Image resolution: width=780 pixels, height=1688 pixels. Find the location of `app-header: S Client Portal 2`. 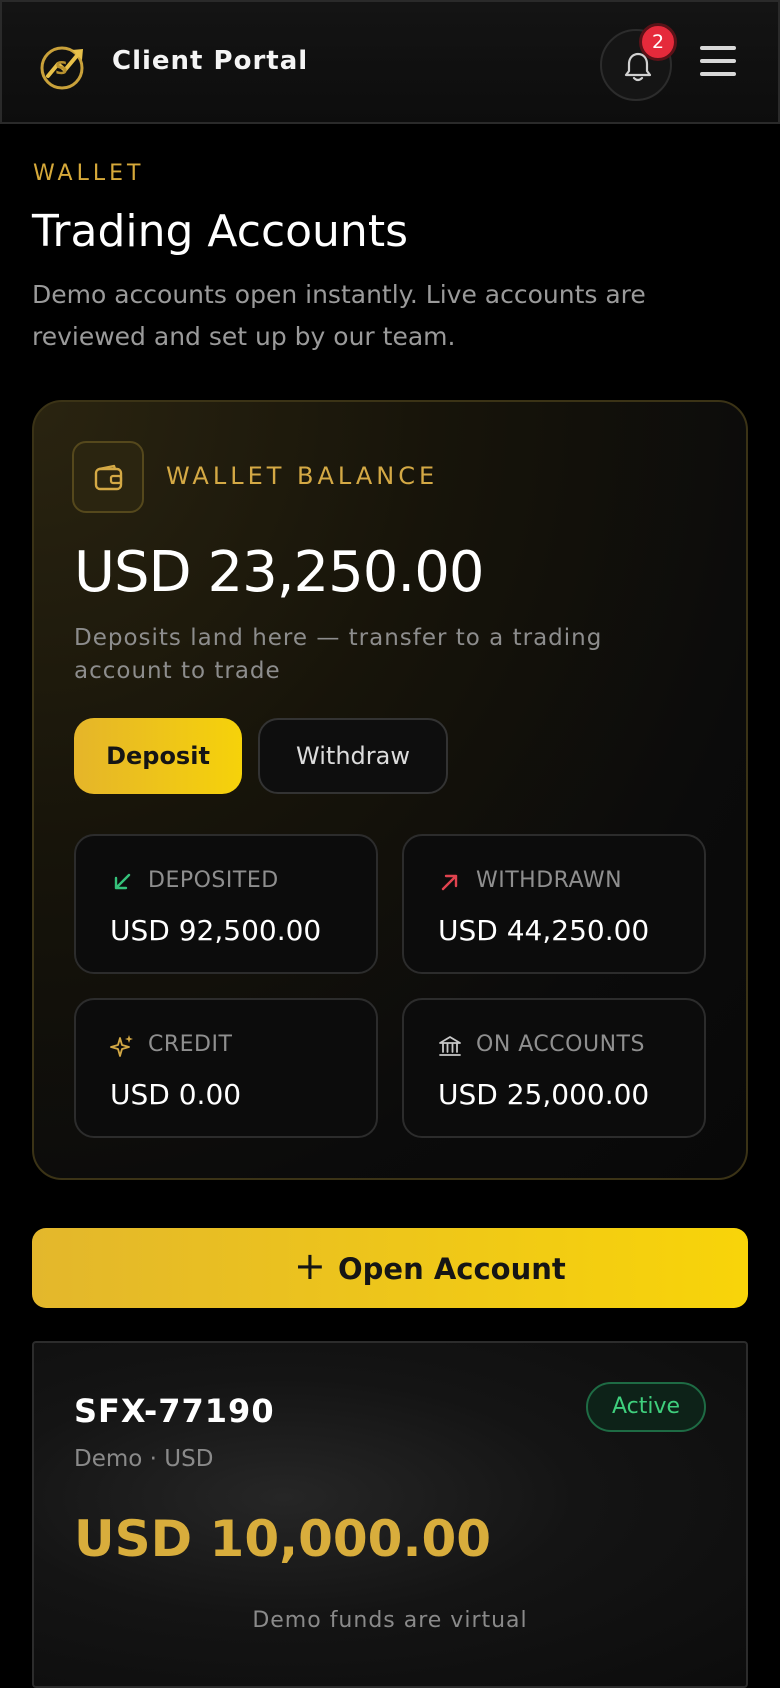

app-header: S Client Portal 2 is located at coordinates (390, 62).